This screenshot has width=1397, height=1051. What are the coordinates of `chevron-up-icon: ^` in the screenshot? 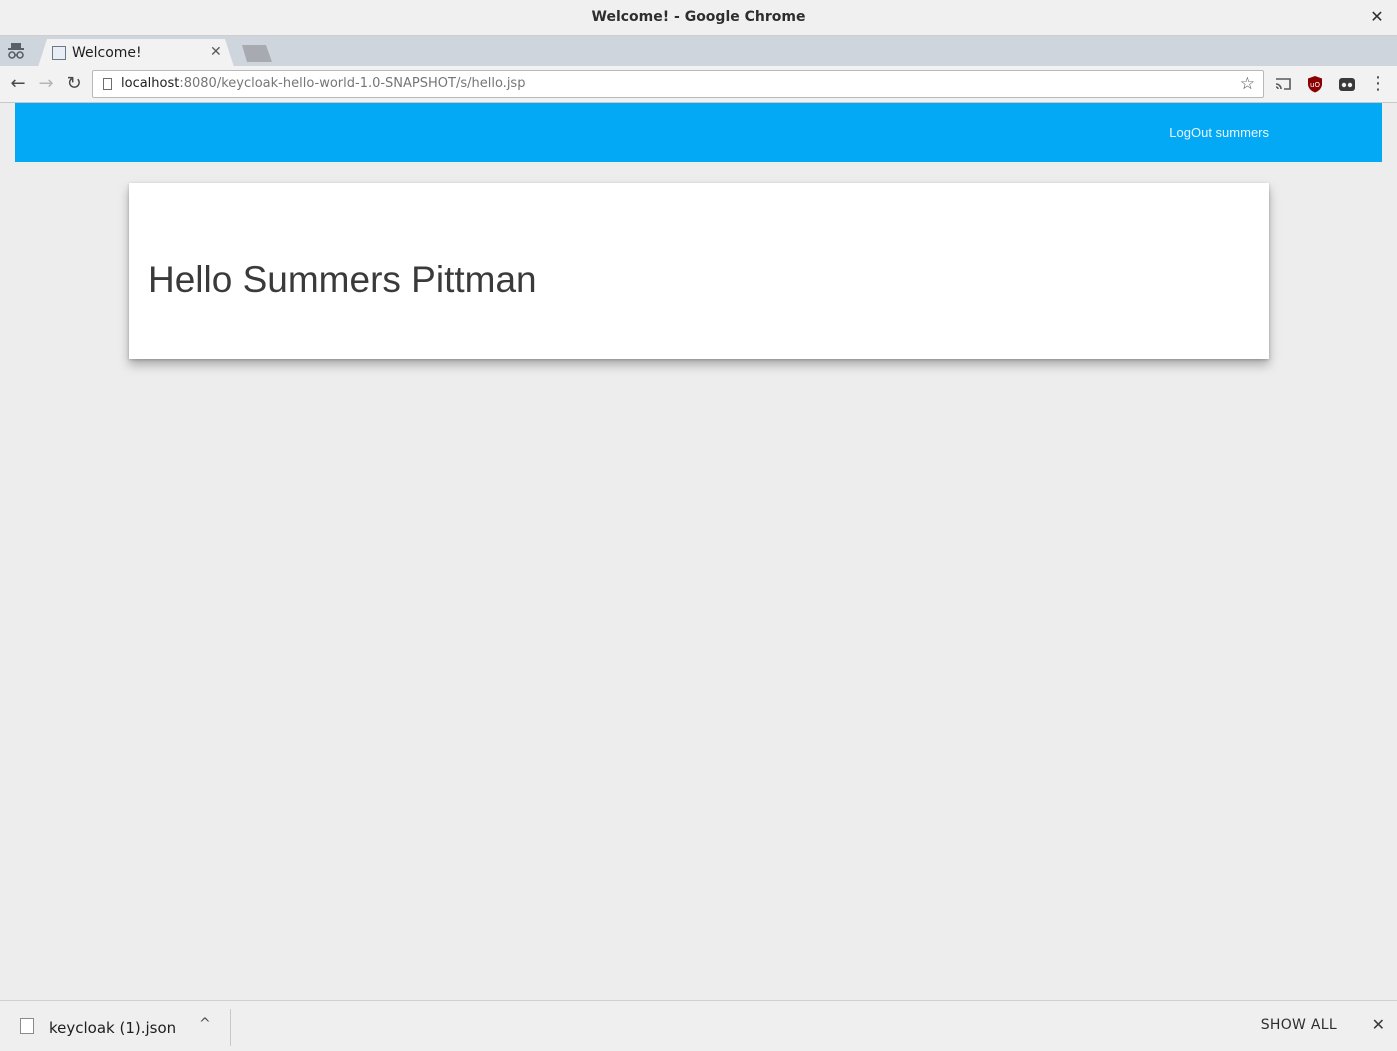 It's located at (205, 1024).